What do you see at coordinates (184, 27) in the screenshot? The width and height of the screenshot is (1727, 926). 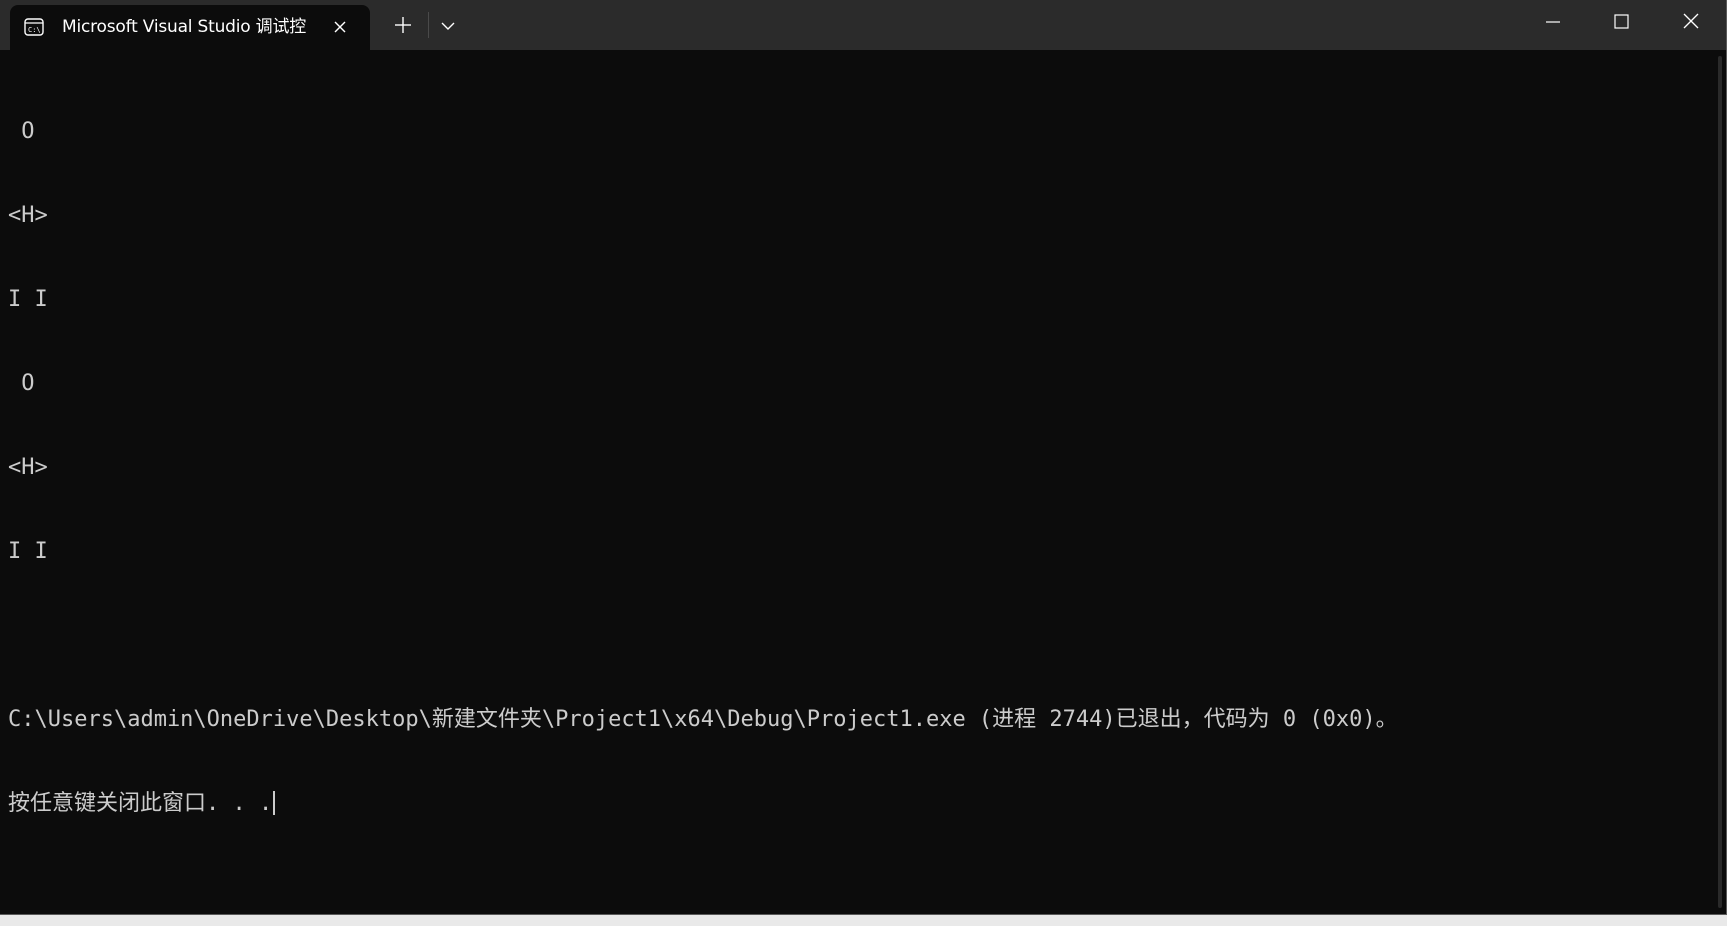 I see `tab-title: Microsoft Visual Studio 调试控` at bounding box center [184, 27].